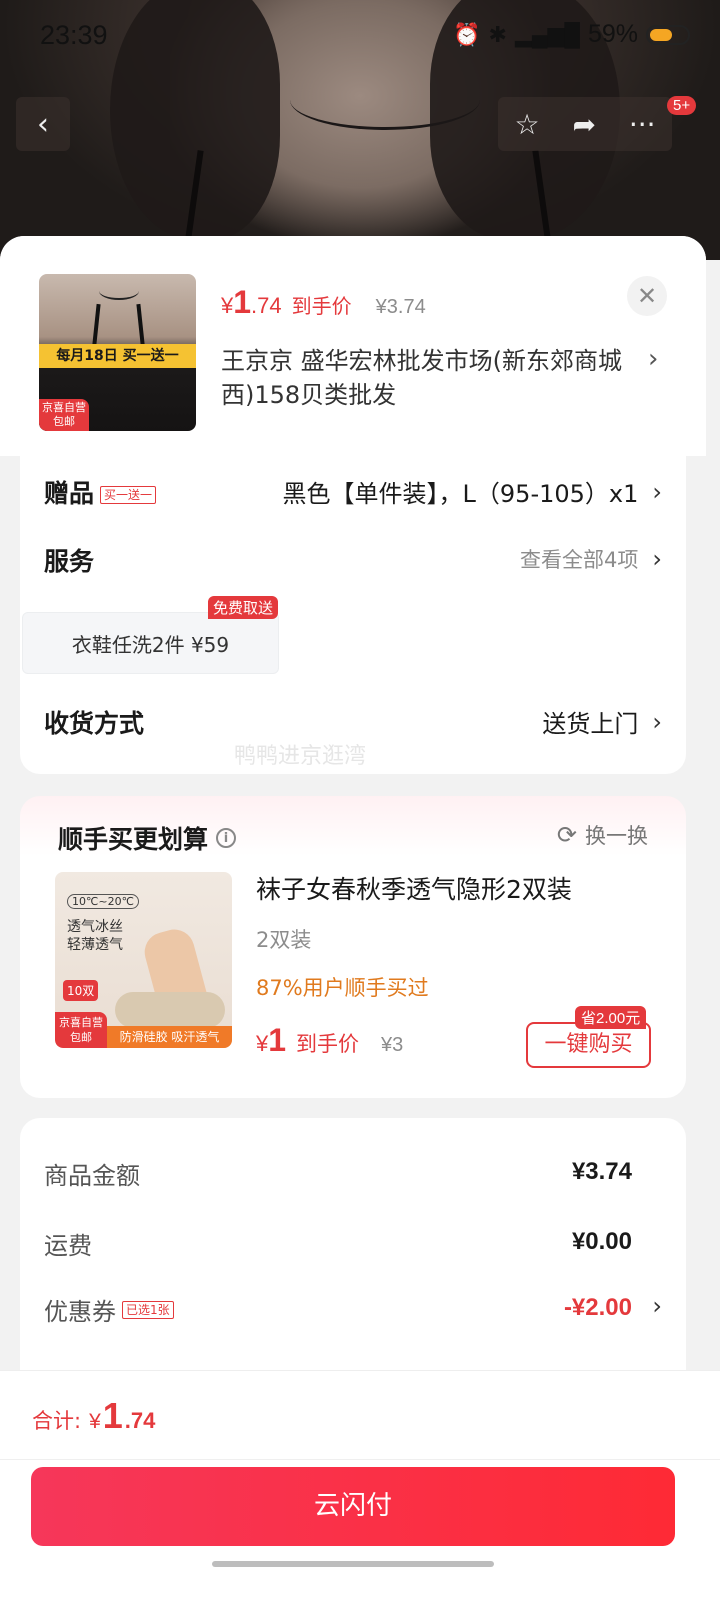  Describe the element at coordinates (328, 1044) in the screenshot. I see `recommend-price-label: 到手价` at that location.